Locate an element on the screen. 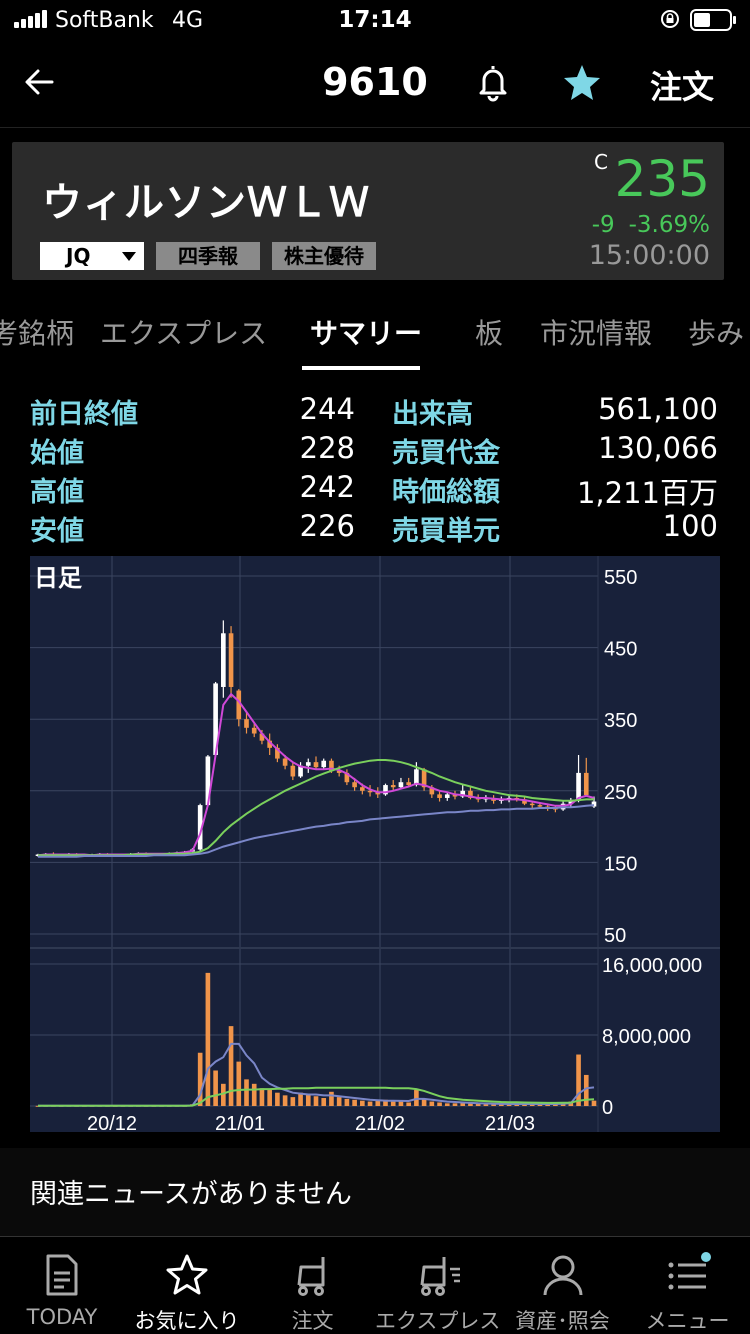  tab-summary: サマリー is located at coordinates (366, 332).